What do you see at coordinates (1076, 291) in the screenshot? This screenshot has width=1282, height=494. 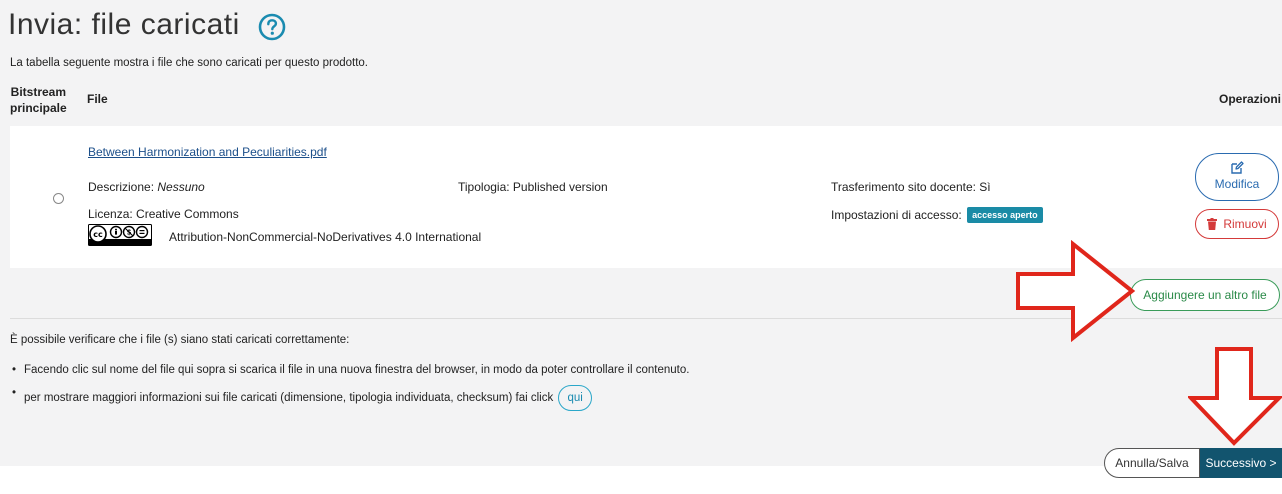 I see `right-arrow-annotation` at bounding box center [1076, 291].